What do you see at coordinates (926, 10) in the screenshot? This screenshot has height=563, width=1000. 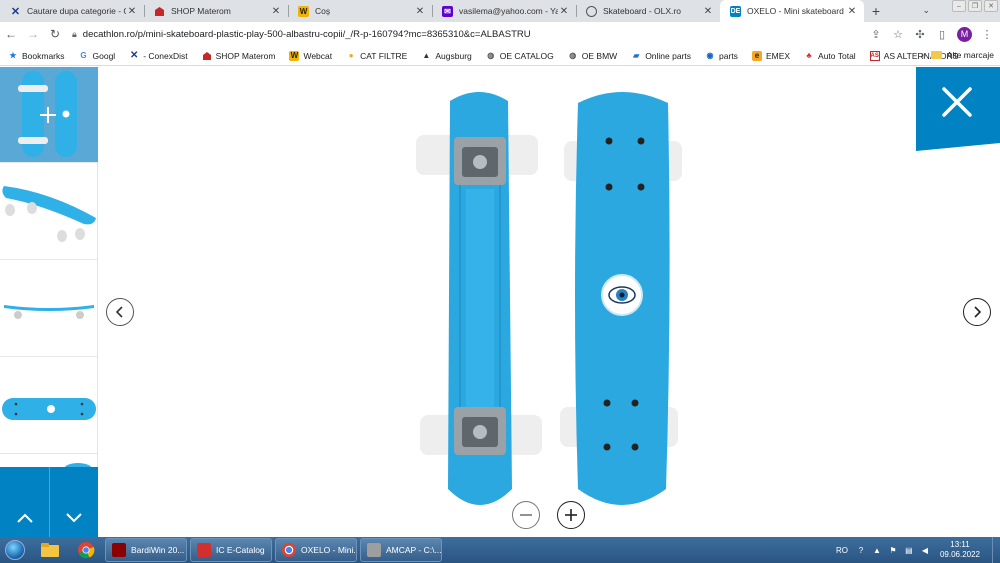 I see `tab-search-chevron-icon: ⌄` at bounding box center [926, 10].